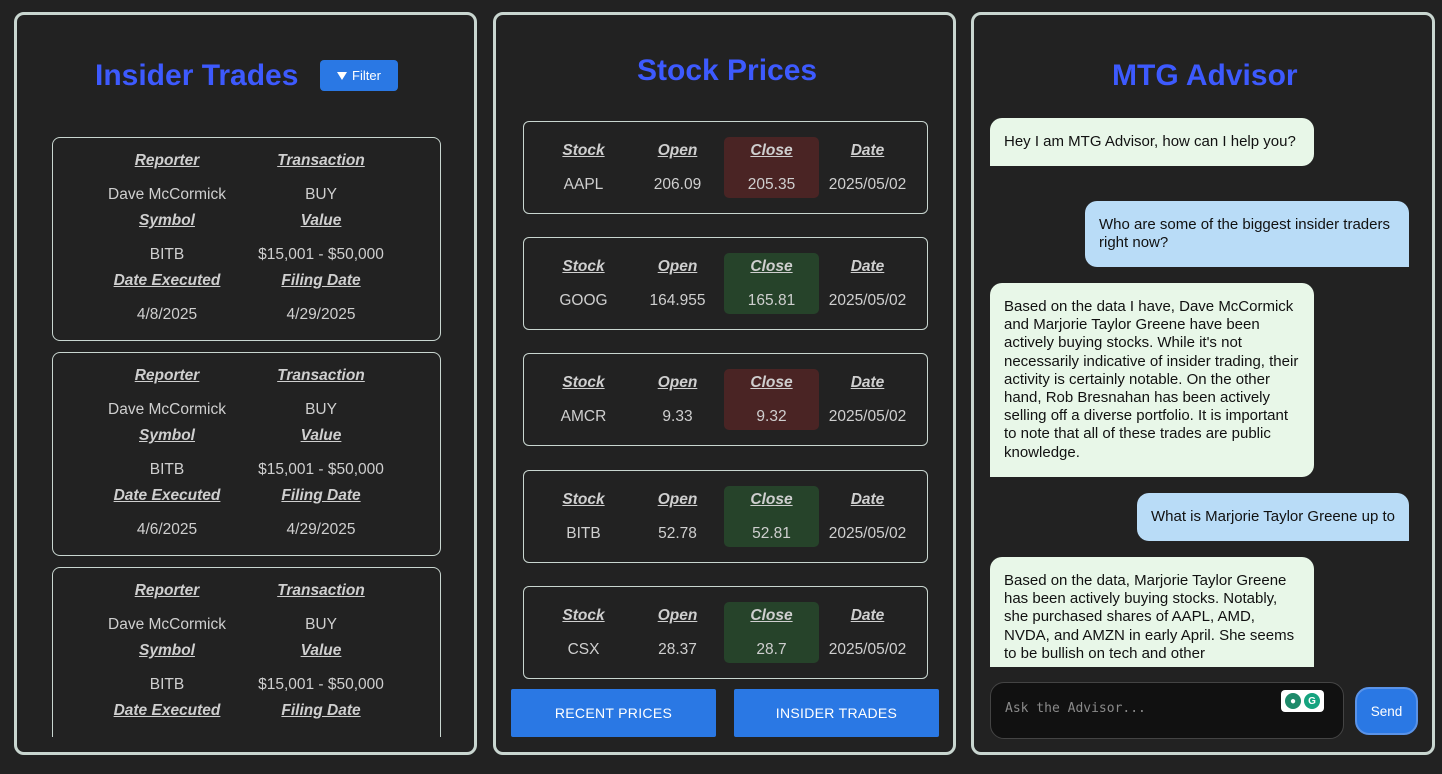 This screenshot has width=1442, height=774. Describe the element at coordinates (583, 283) in the screenshot. I see `column-stock: Stock GOOG` at that location.